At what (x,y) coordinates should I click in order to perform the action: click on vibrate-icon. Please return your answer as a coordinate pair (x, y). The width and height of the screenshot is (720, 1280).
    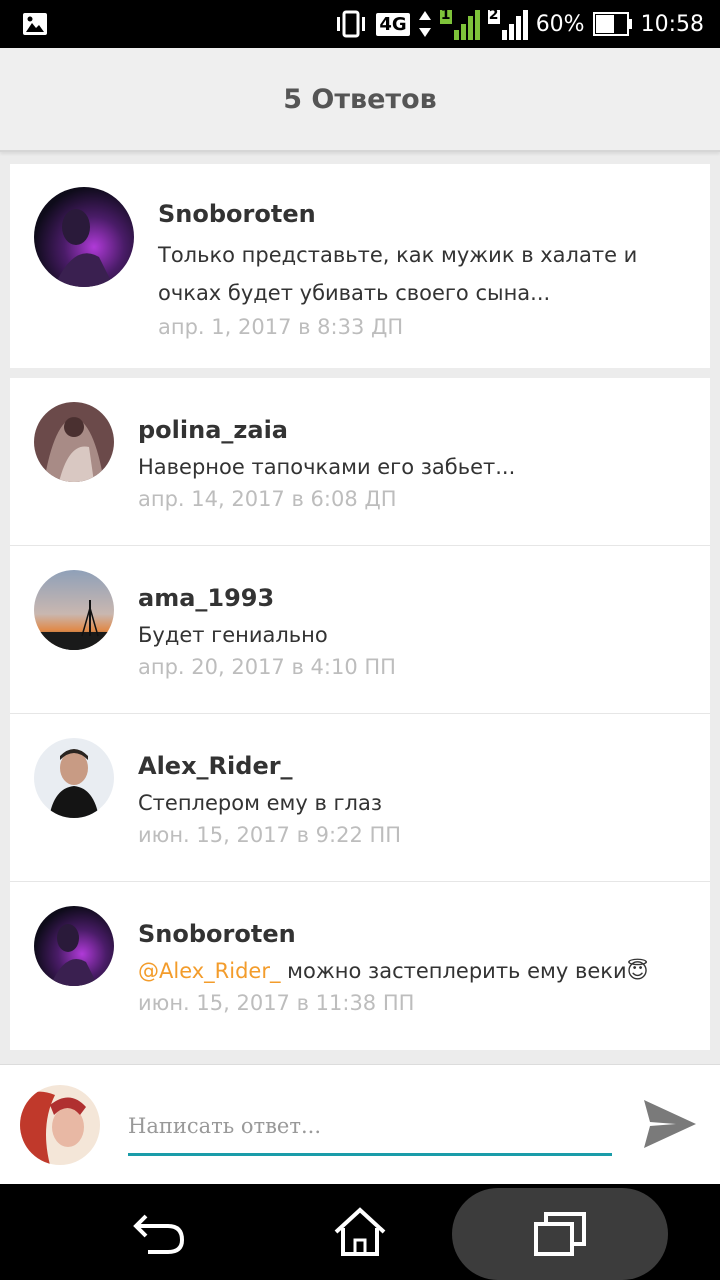
    Looking at the image, I should click on (351, 24).